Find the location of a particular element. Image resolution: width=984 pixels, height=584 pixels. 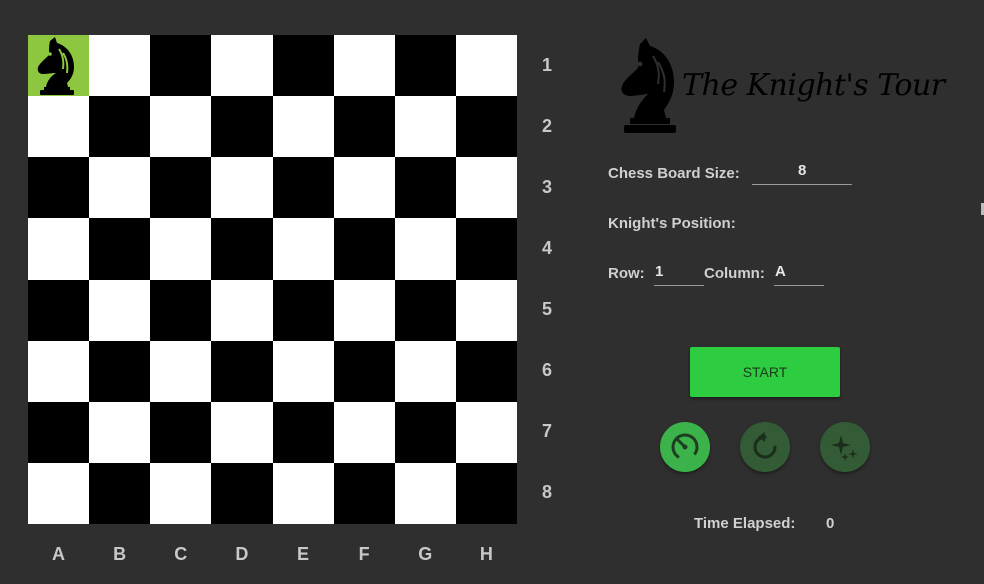

square-h3 is located at coordinates (486, 188).